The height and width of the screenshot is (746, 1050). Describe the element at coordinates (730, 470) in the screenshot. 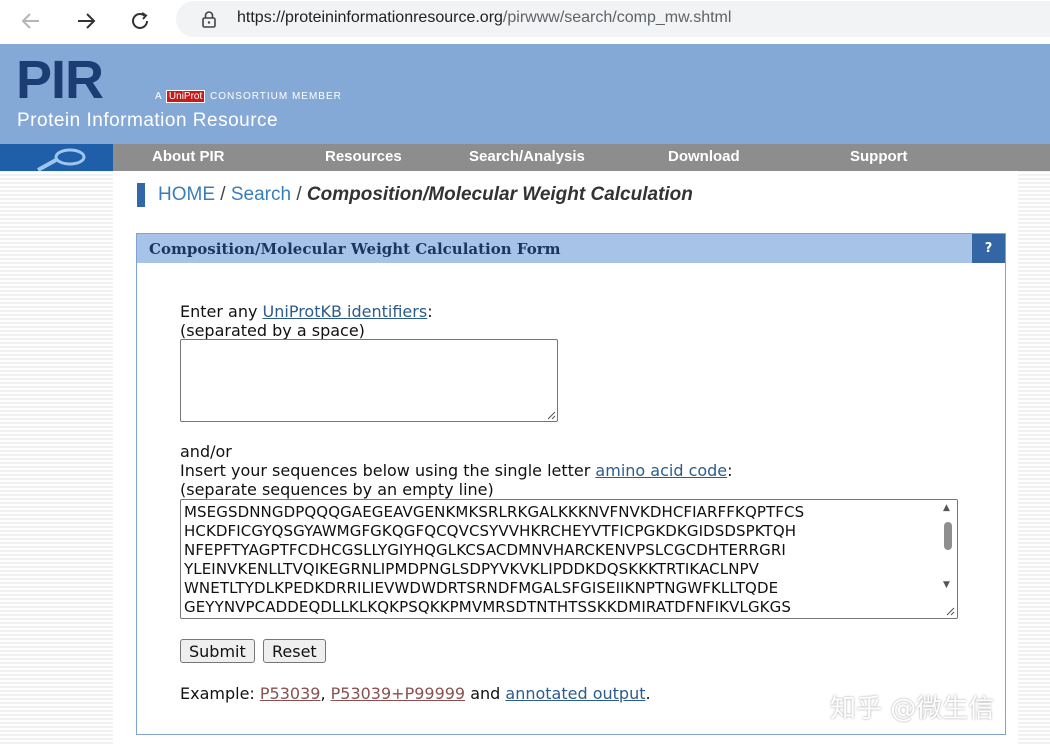

I see `seq-label-colon: :` at that location.